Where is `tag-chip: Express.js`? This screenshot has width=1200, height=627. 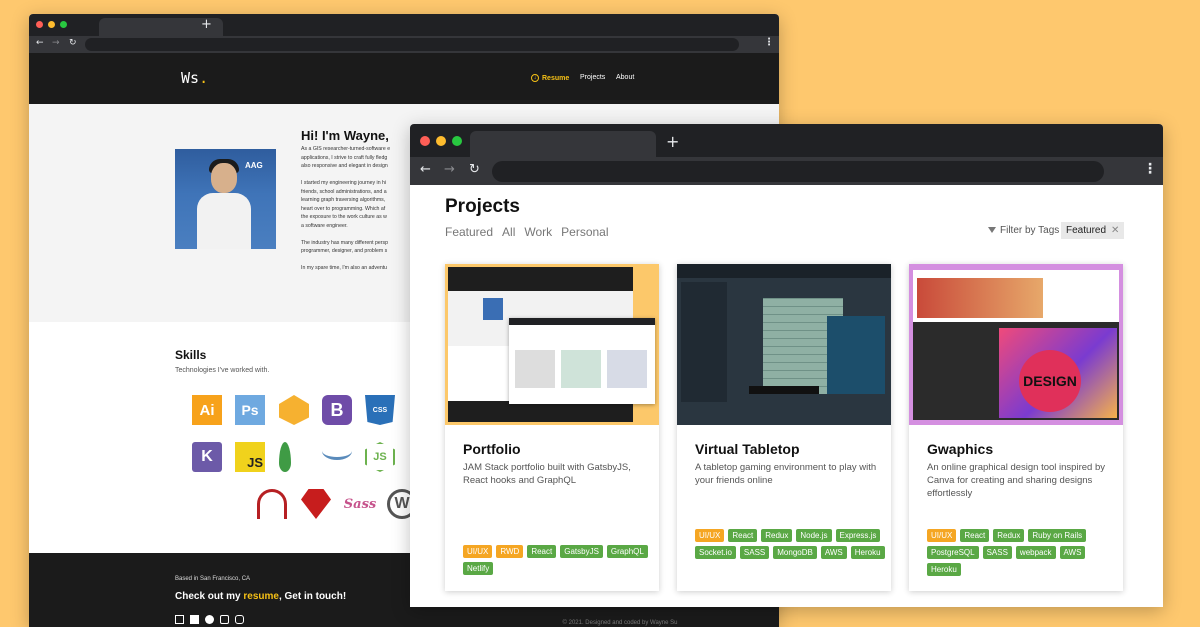 tag-chip: Express.js is located at coordinates (858, 535).